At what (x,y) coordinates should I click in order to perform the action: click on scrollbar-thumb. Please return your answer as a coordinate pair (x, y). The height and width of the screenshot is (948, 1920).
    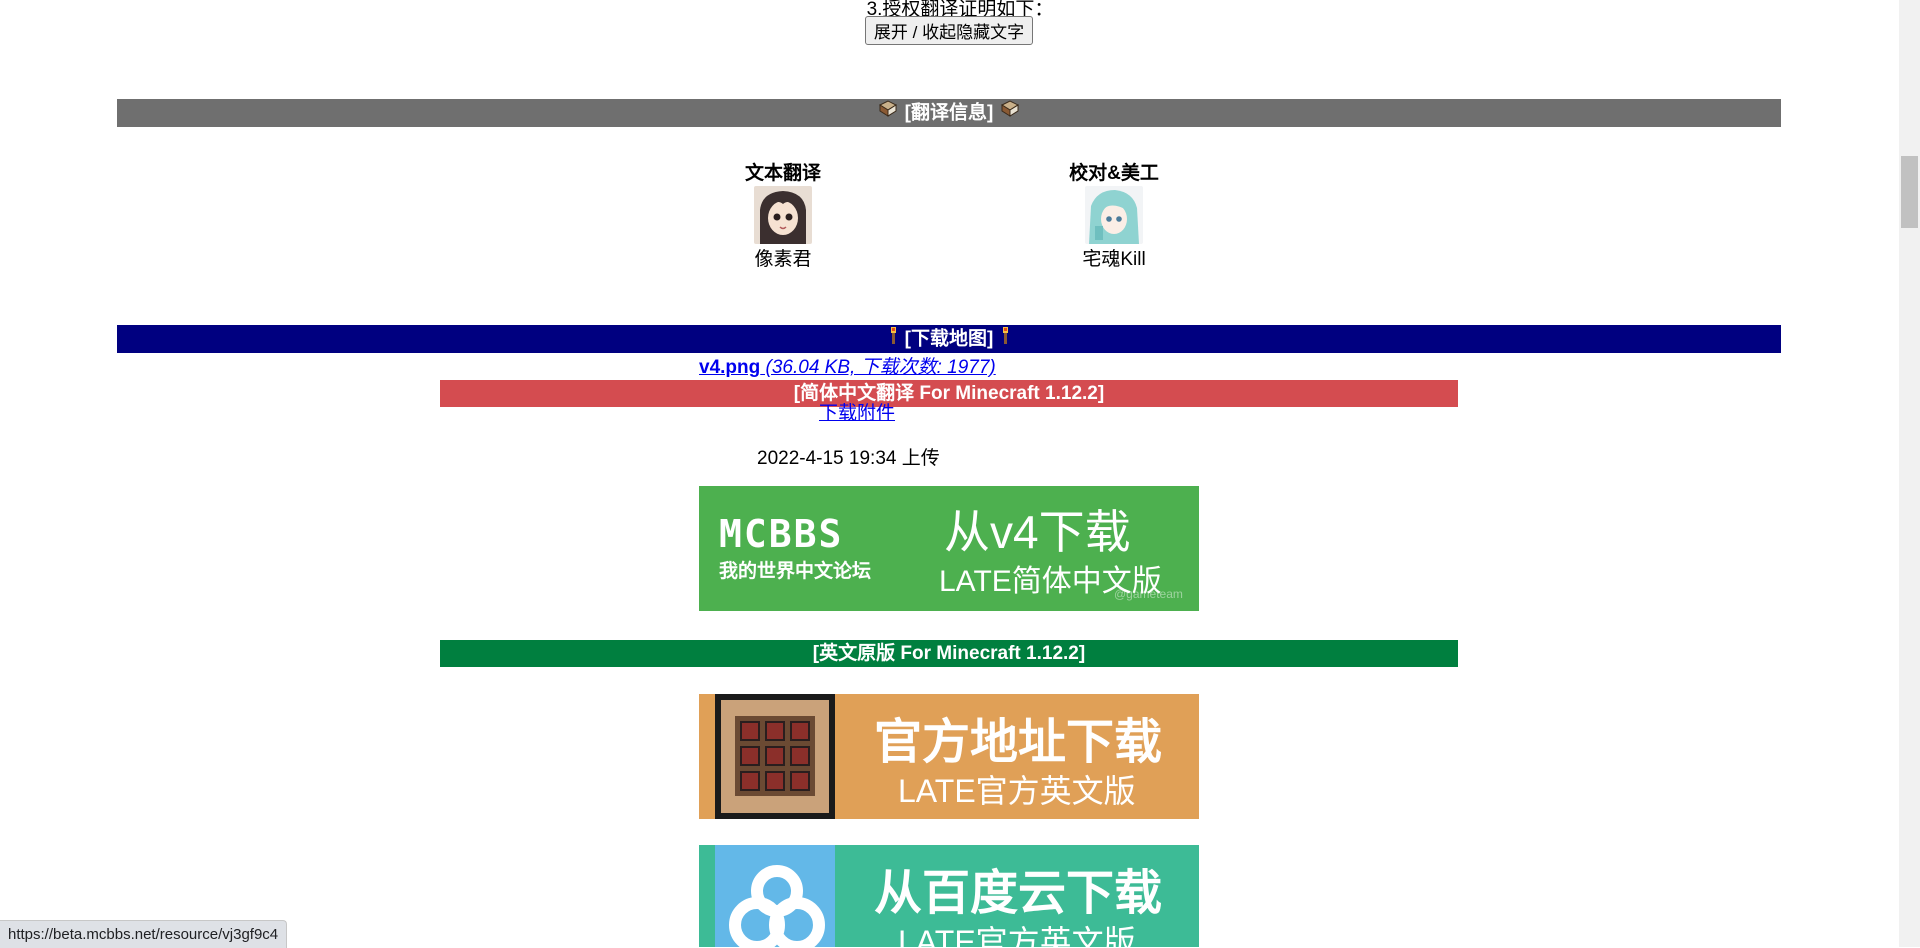
    Looking at the image, I should click on (1909, 192).